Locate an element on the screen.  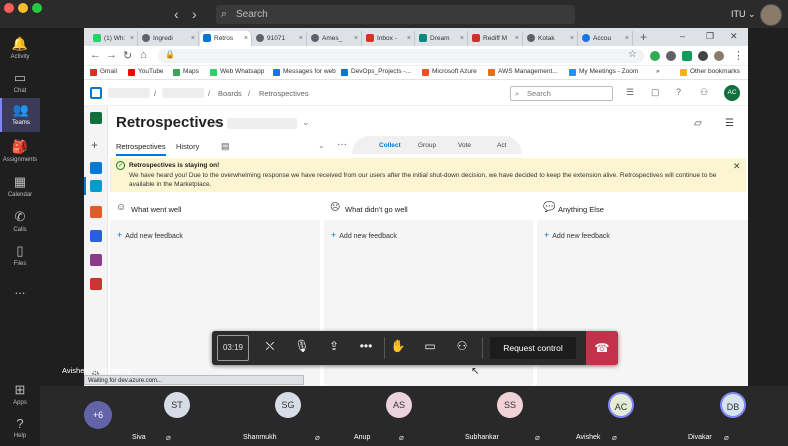
browser-tab-active: Retros × is located at coordinates (226, 38).